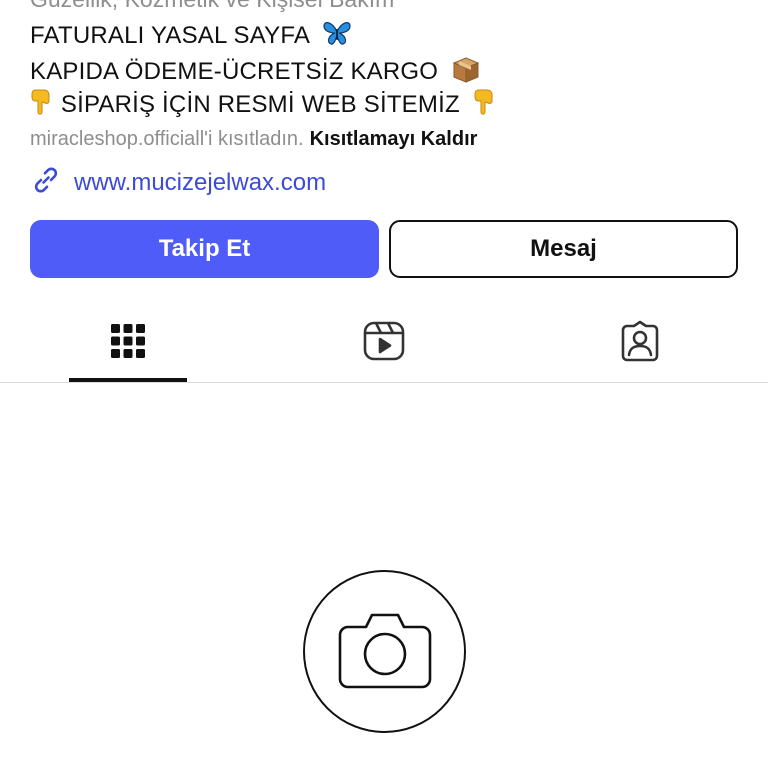 The width and height of the screenshot is (768, 768). I want to click on grid-icon, so click(128, 343).